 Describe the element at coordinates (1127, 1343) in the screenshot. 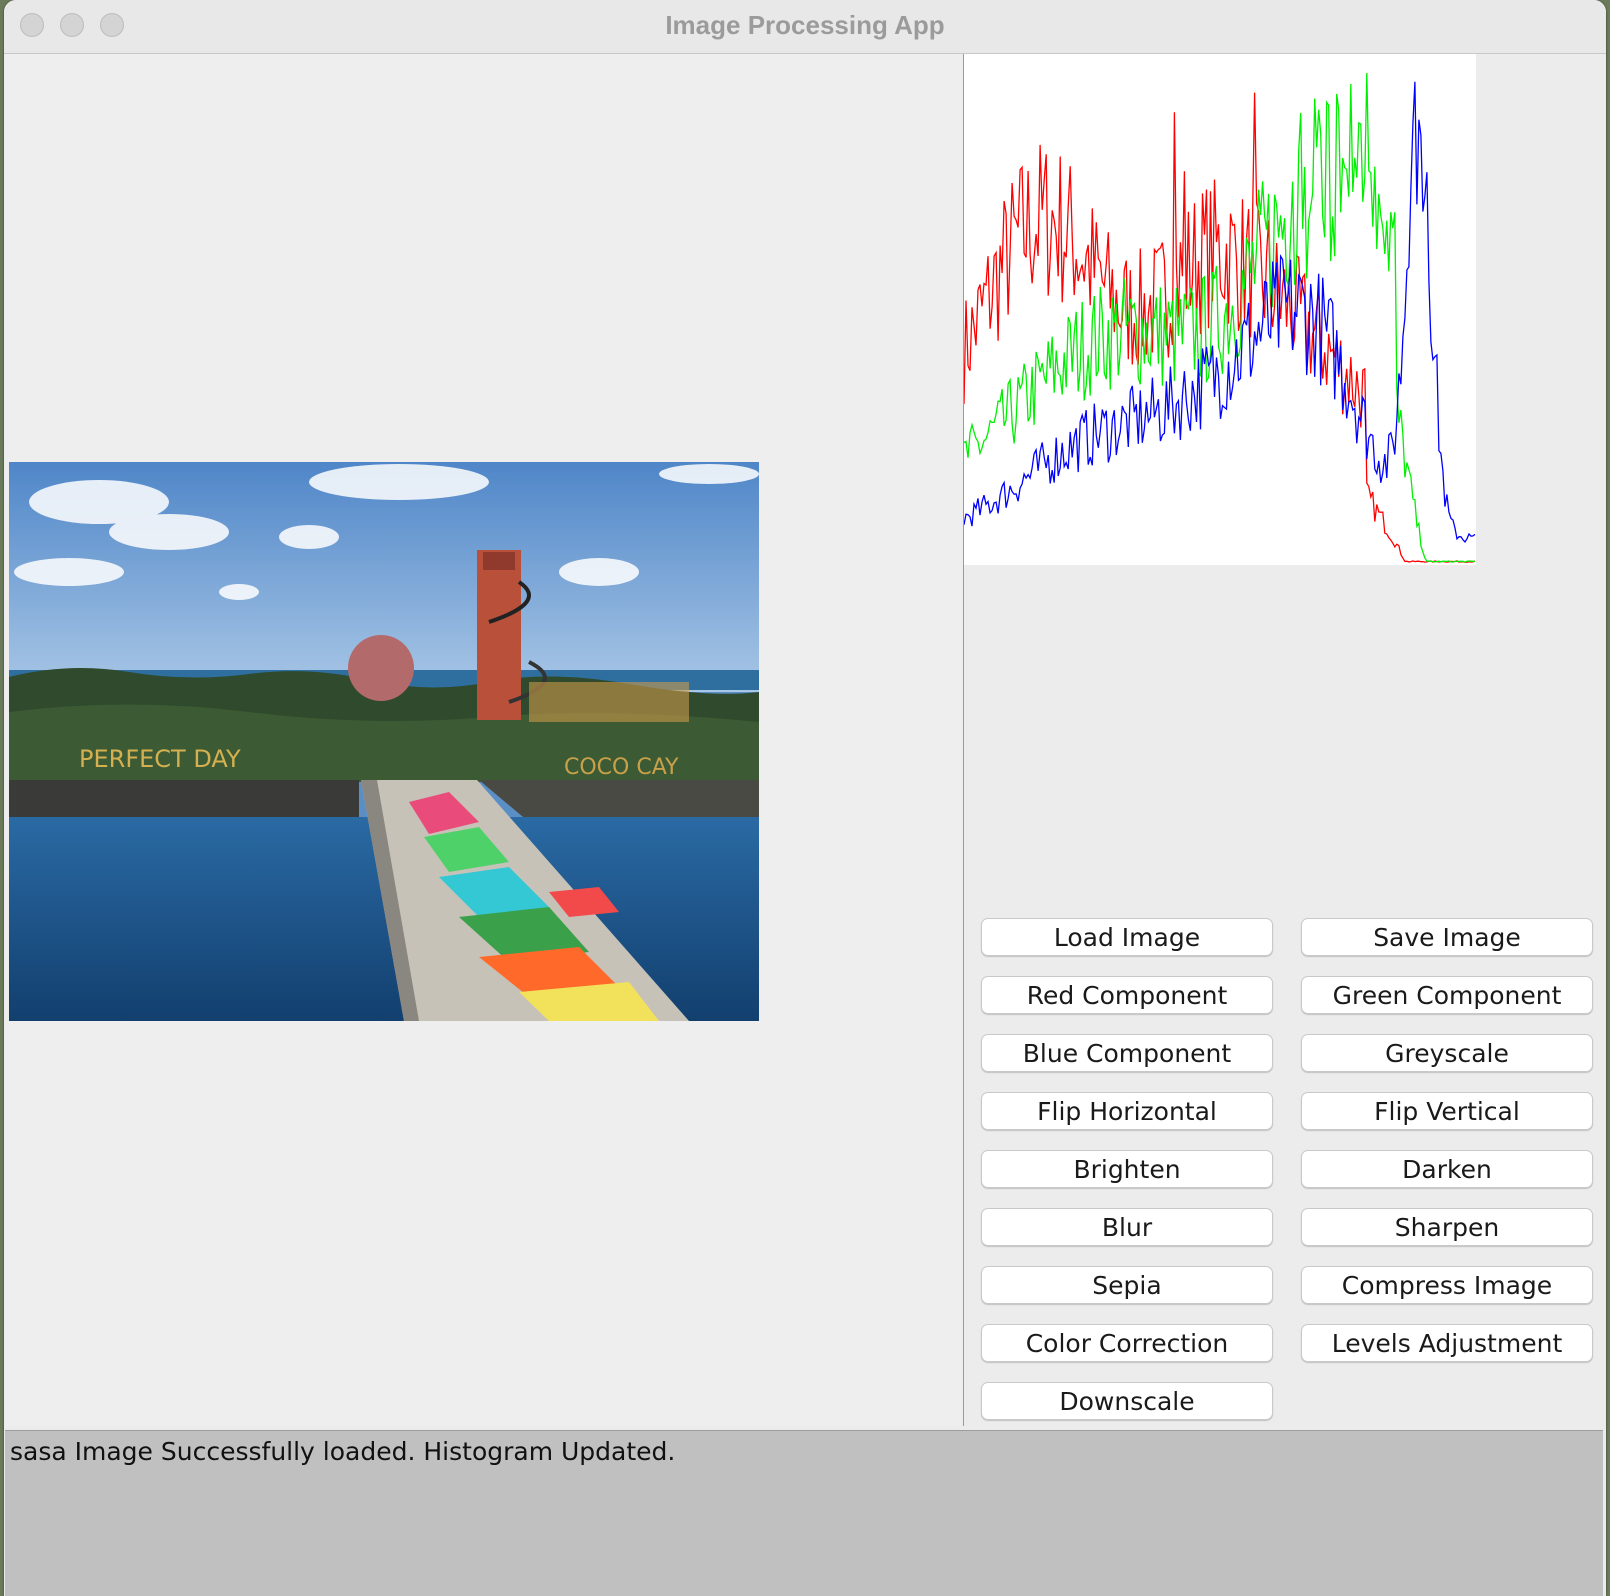

I see `color-correction-button: Color Correction` at that location.